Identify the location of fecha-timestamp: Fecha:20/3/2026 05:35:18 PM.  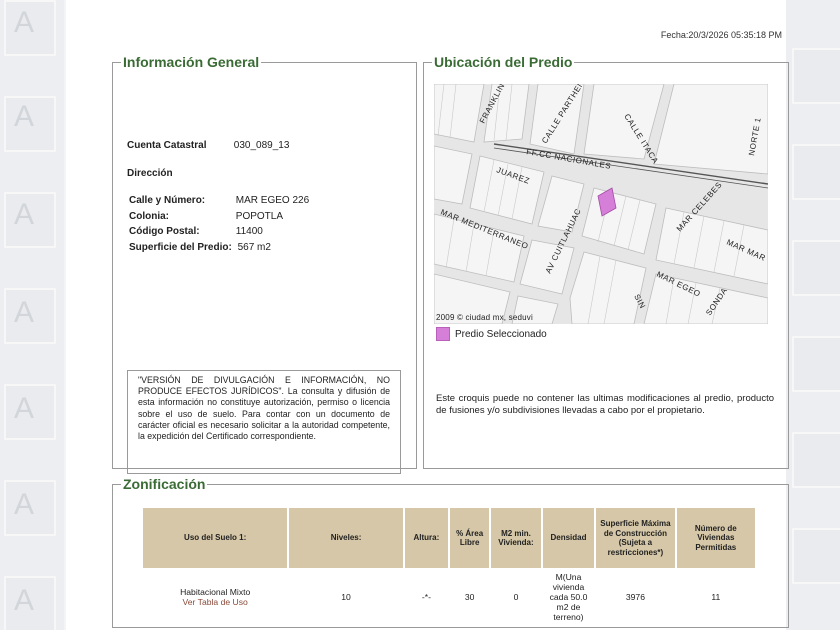
(721, 35).